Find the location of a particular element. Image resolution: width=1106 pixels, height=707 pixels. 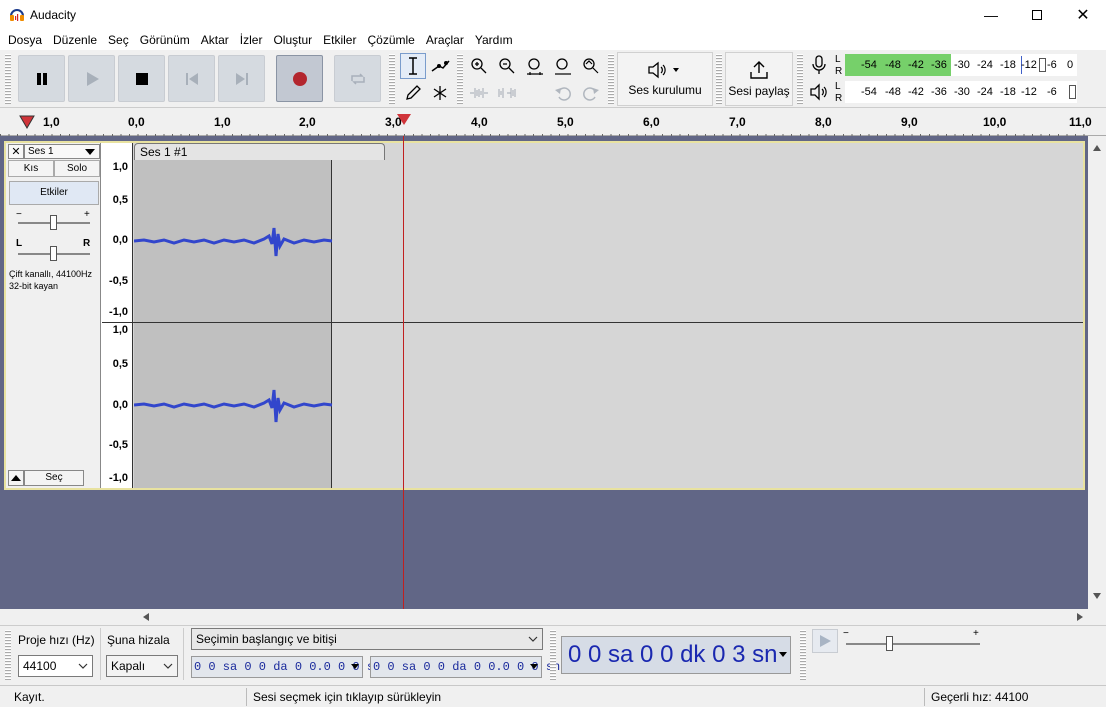

play-icon is located at coordinates (825, 641).